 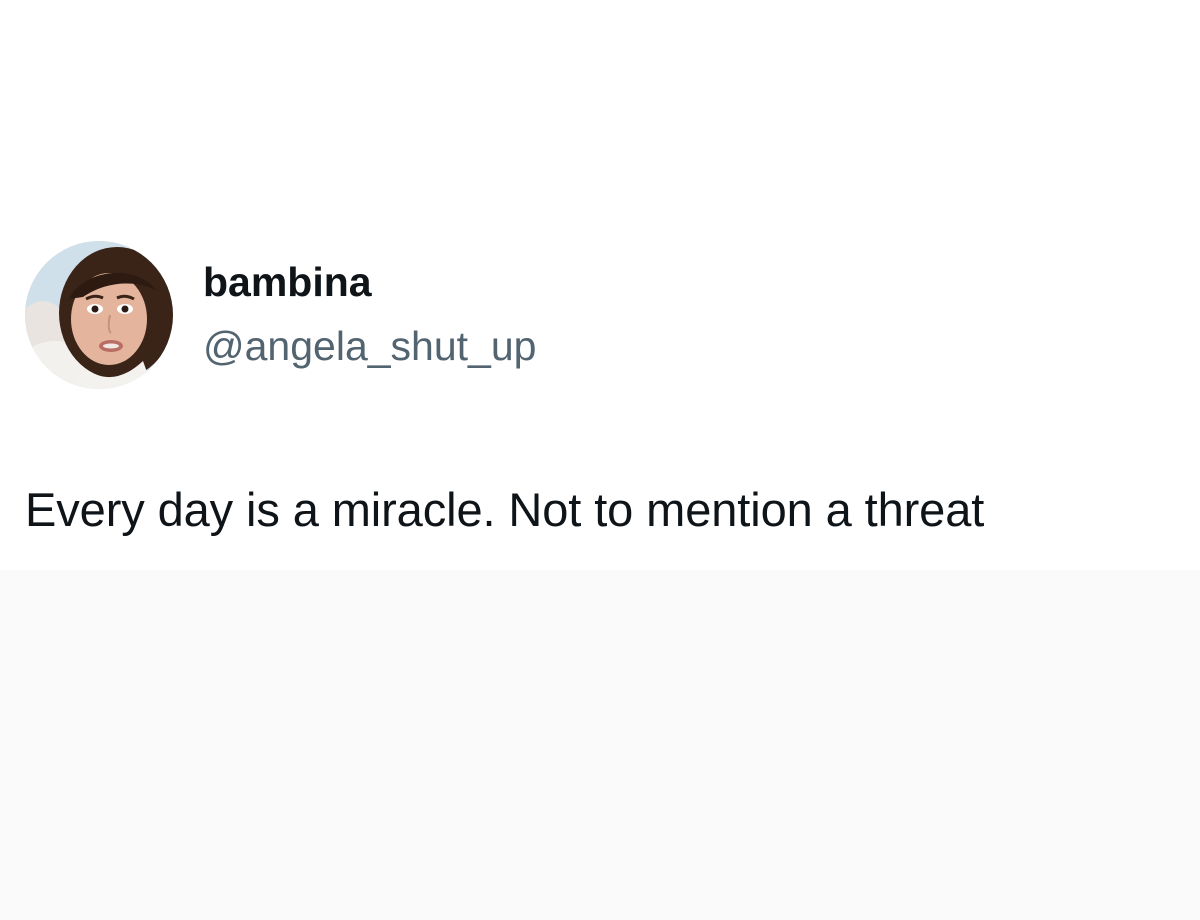 What do you see at coordinates (287, 282) in the screenshot?
I see `display-name: bambina` at bounding box center [287, 282].